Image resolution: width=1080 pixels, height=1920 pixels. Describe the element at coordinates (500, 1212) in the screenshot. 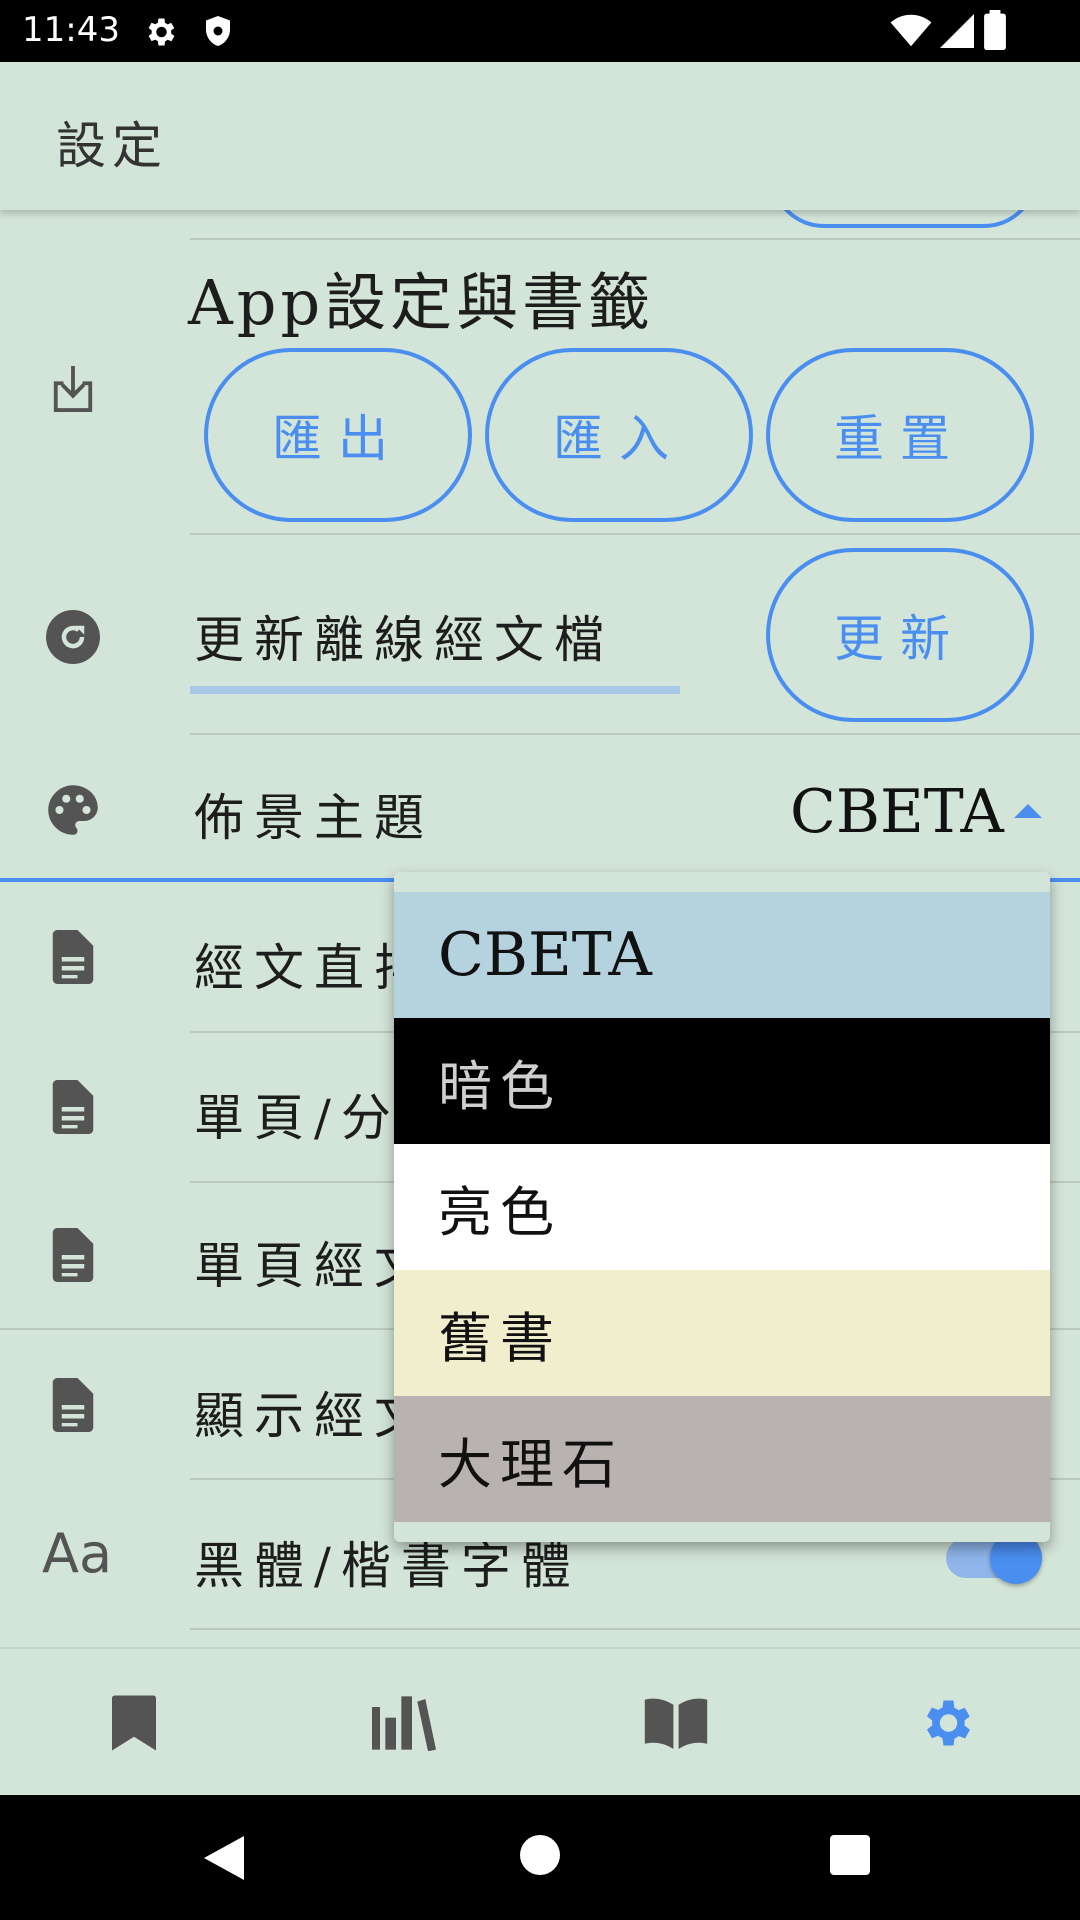

I see `theme-option-label: 亮色` at that location.